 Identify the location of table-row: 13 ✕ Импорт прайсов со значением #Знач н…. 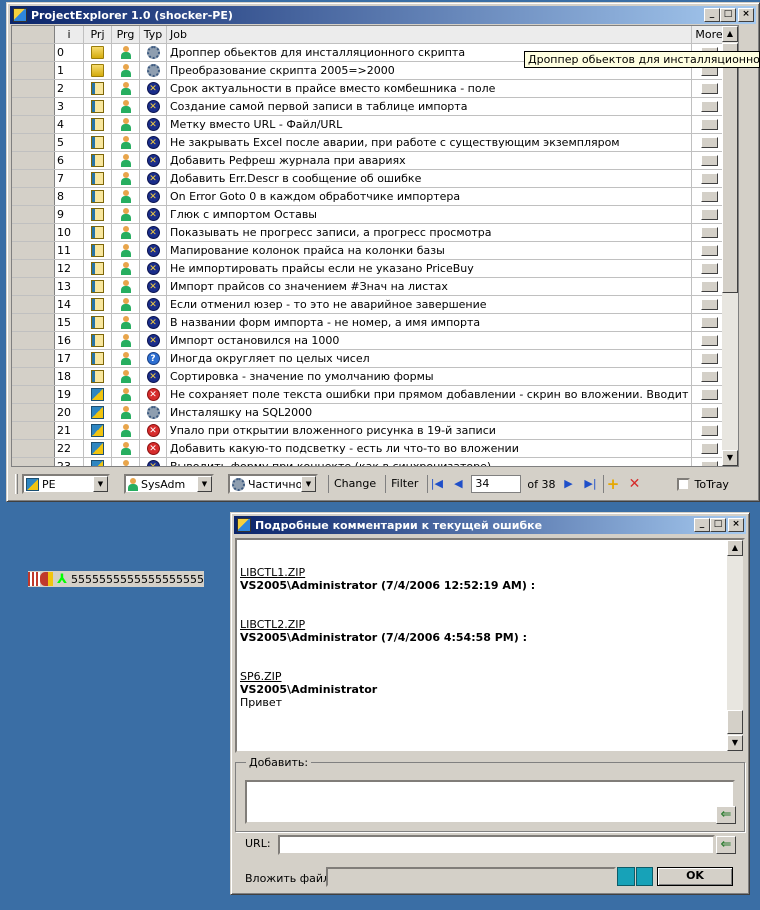
(375, 287).